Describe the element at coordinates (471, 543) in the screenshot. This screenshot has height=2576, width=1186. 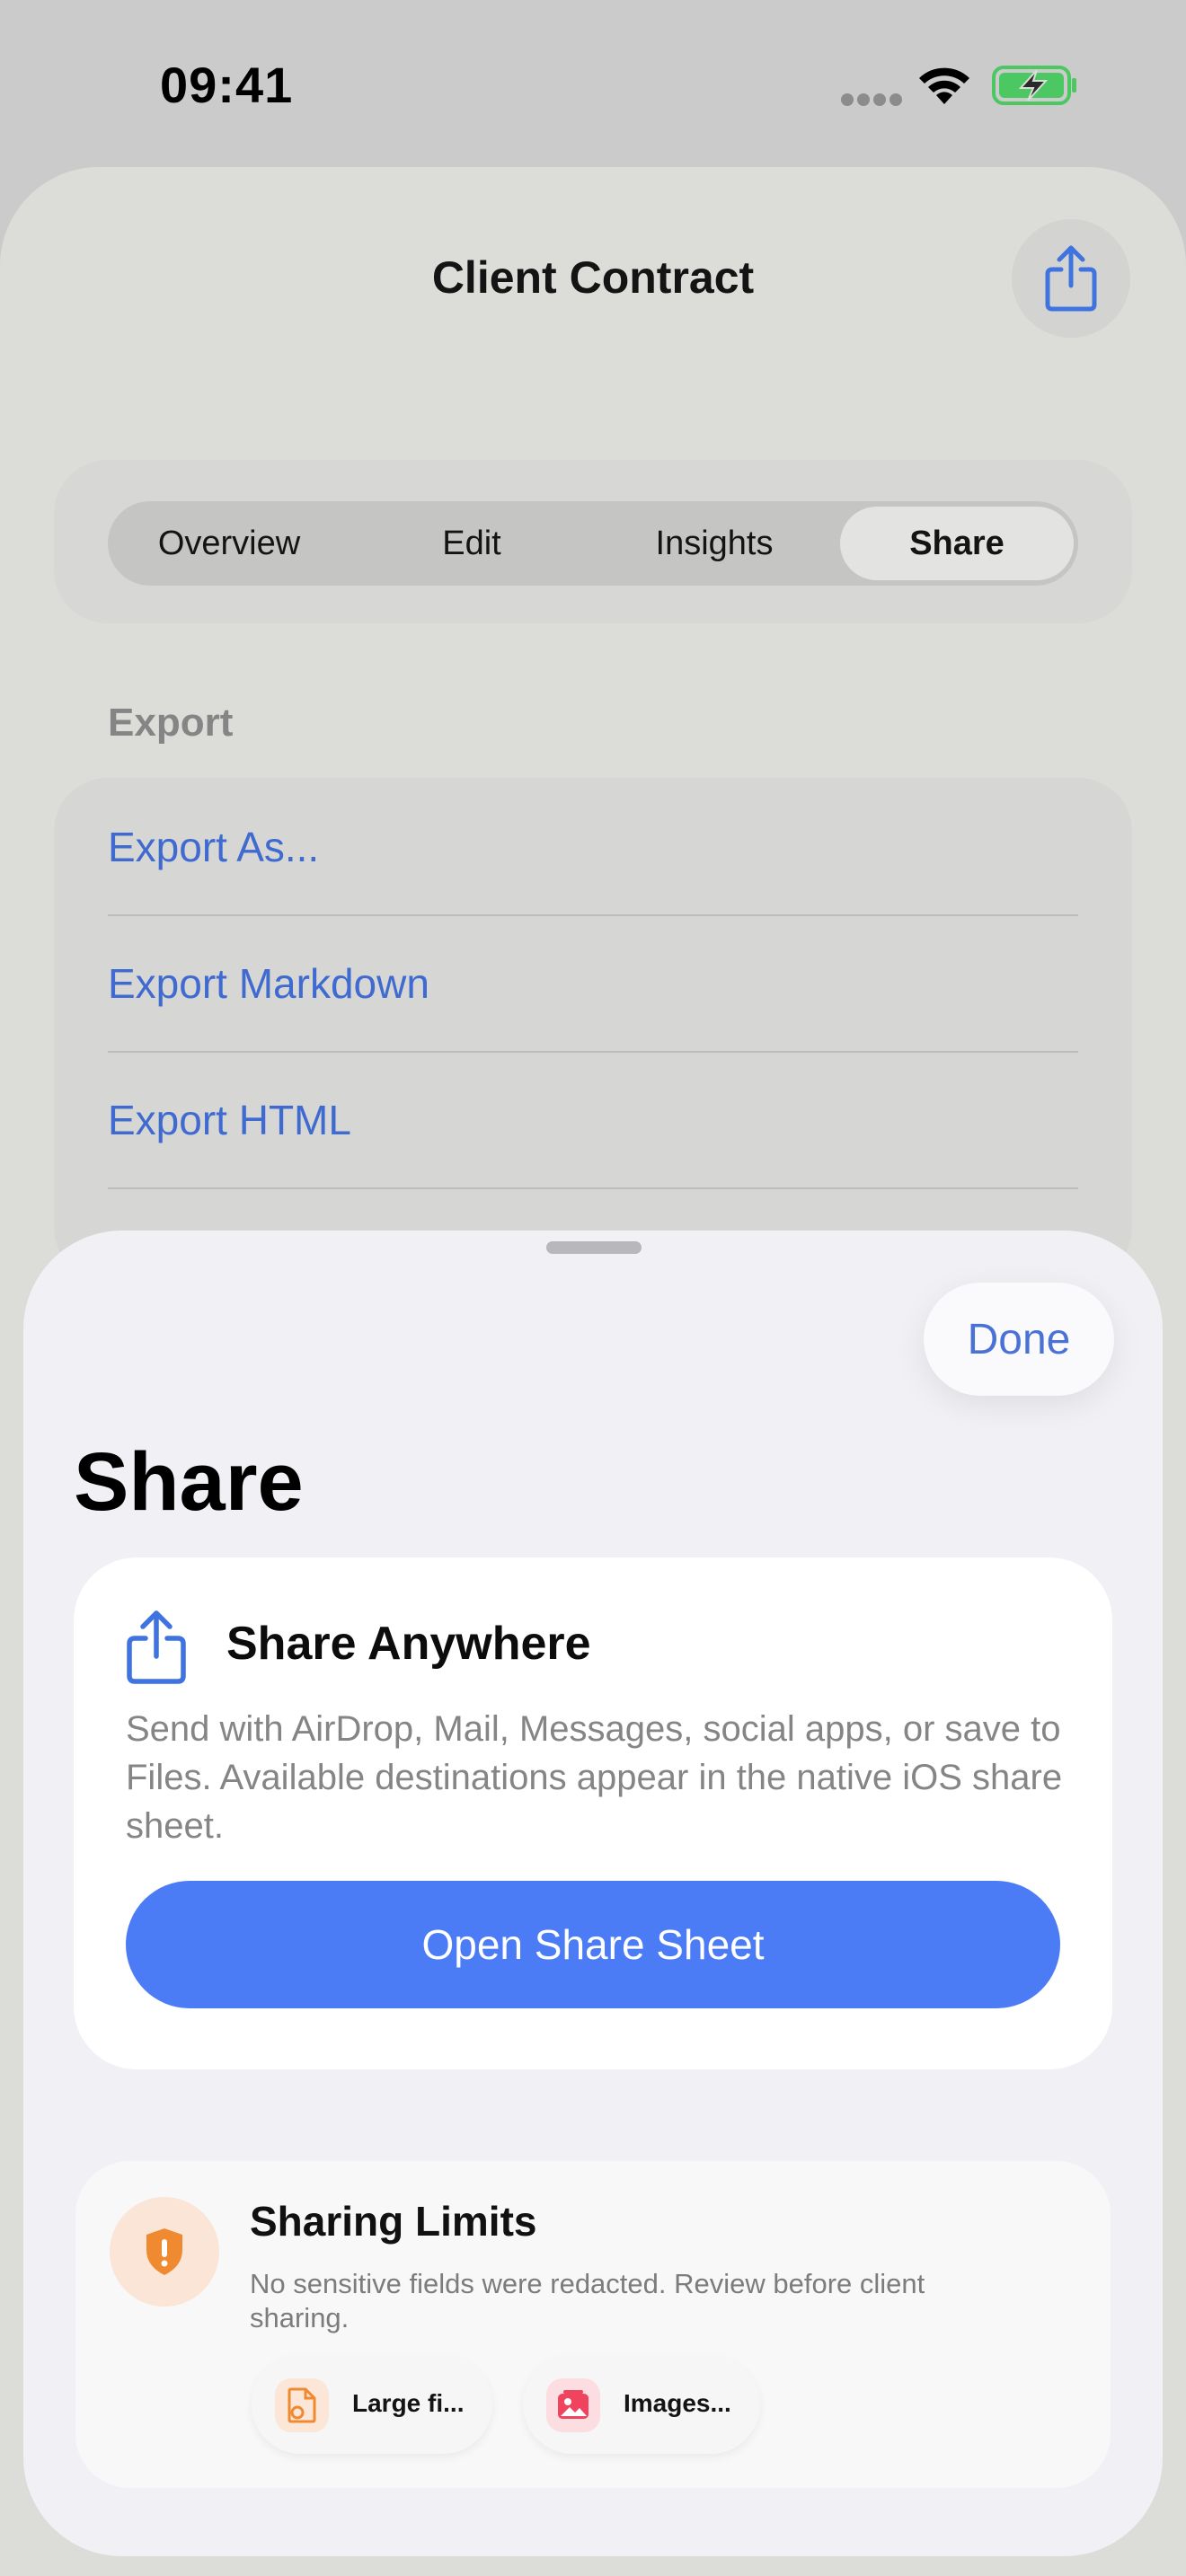
I see `tab-edit: Edit` at that location.